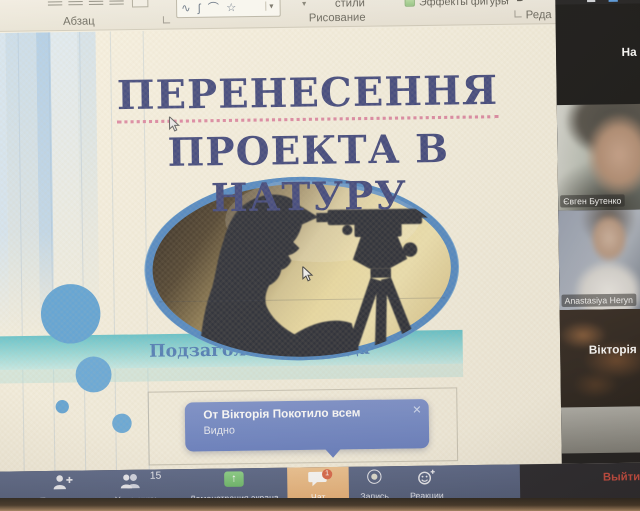  I want to click on leave-meeting-button: Выйти, so click(621, 477).